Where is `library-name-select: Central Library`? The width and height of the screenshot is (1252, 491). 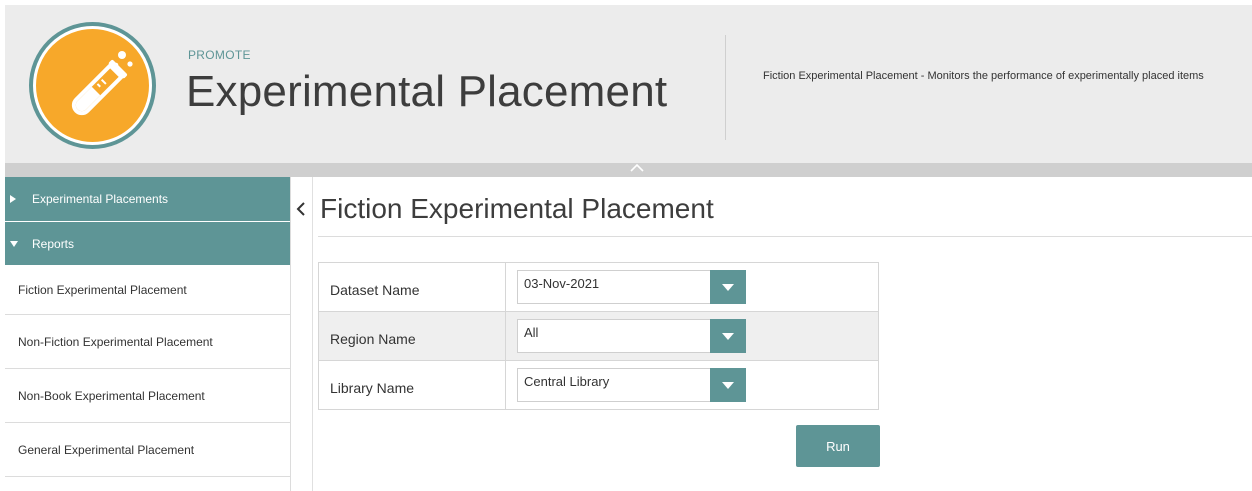 library-name-select: Central Library is located at coordinates (631, 385).